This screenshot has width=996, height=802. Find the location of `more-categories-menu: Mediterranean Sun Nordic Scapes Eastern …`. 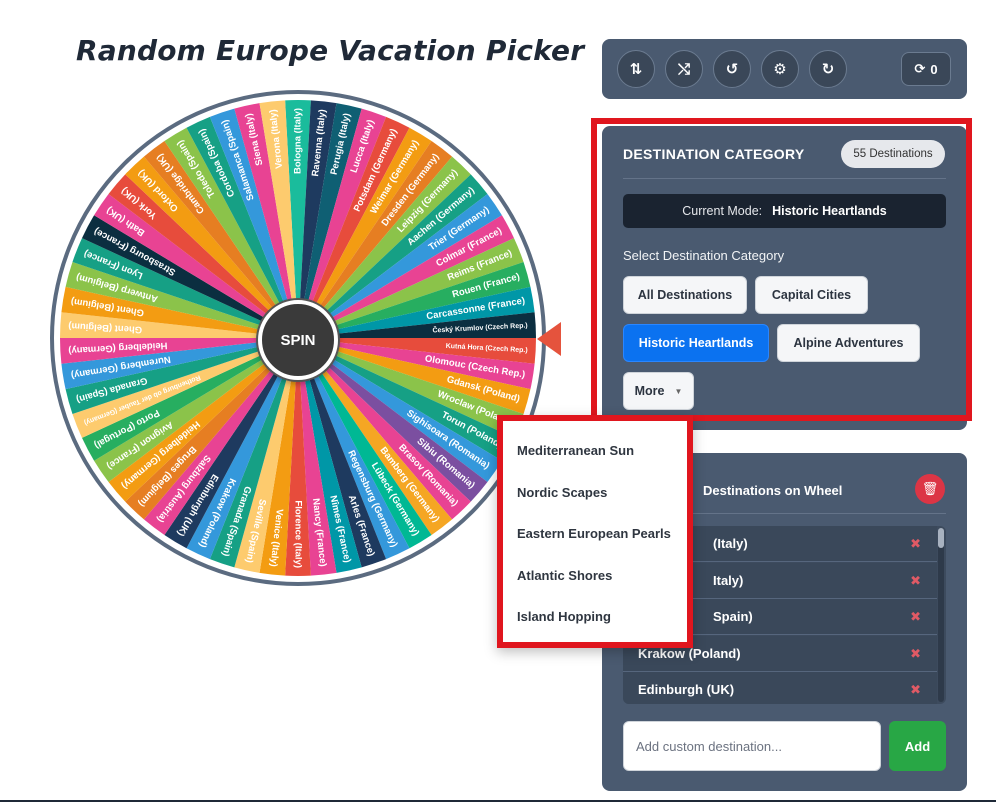

more-categories-menu: Mediterranean Sun Nordic Scapes Eastern … is located at coordinates (595, 531).